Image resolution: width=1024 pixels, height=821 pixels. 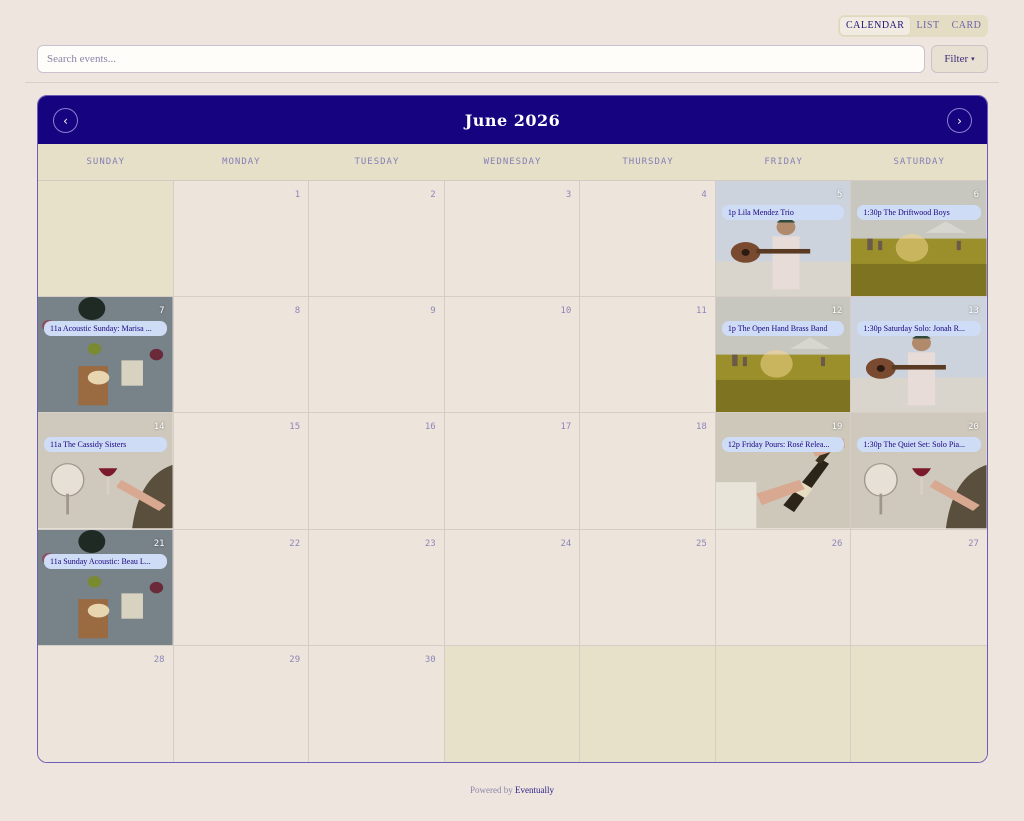 I want to click on calendar-day-cell: 11, so click(x=648, y=355).